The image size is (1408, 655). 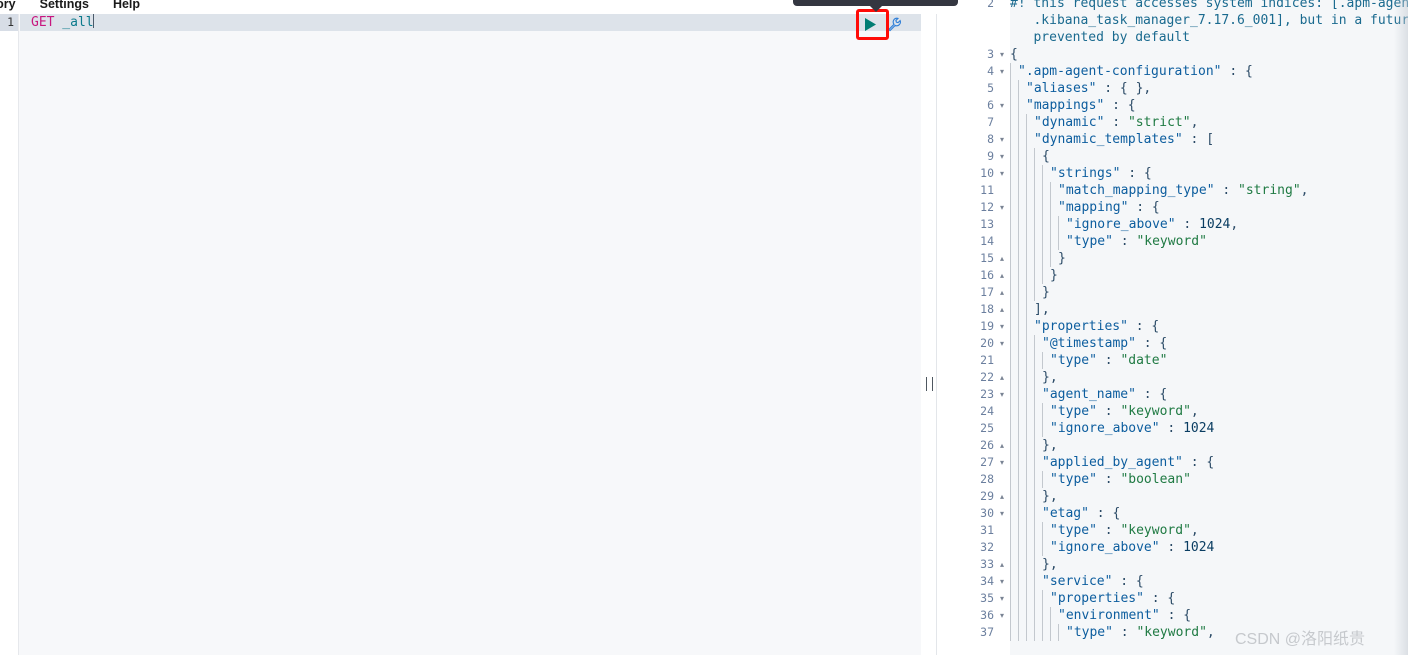 What do you see at coordinates (965, 224) in the screenshot?
I see `response-line-number: 13` at bounding box center [965, 224].